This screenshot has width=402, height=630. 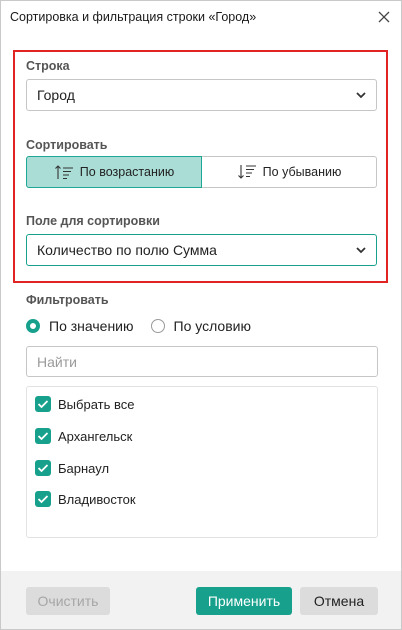 I want to click on sort-direction-toggle: По возрастанию По убыванию, so click(x=201, y=172).